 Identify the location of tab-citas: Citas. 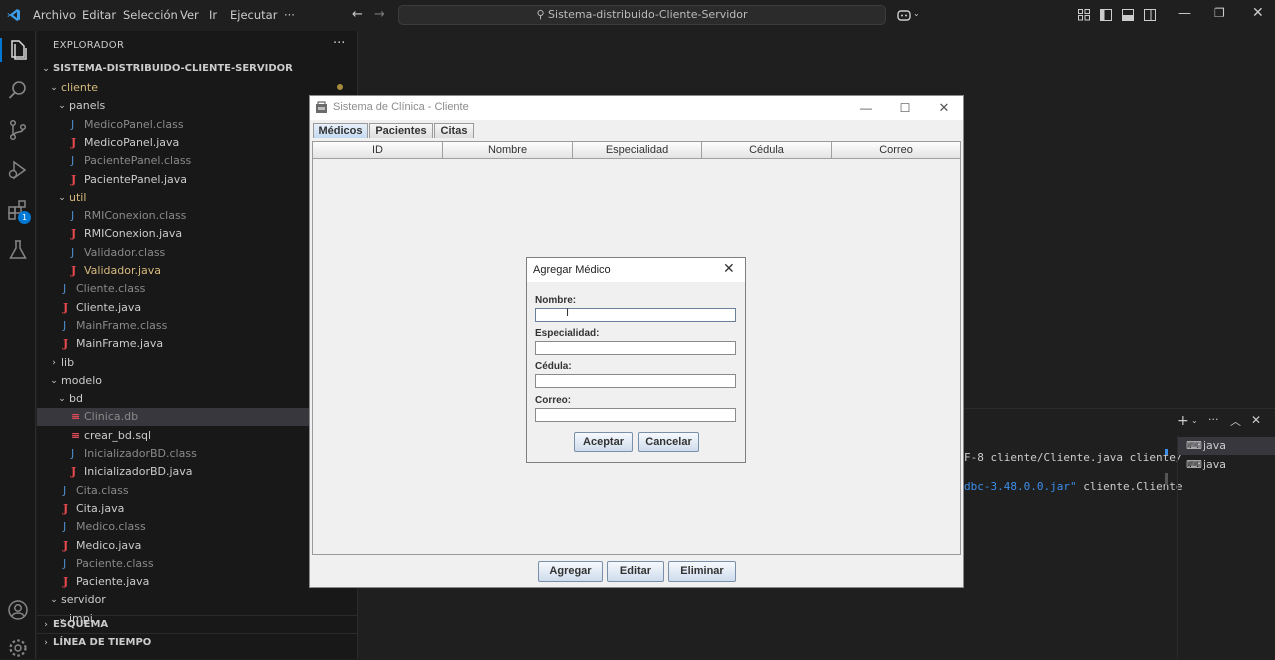
(454, 130).